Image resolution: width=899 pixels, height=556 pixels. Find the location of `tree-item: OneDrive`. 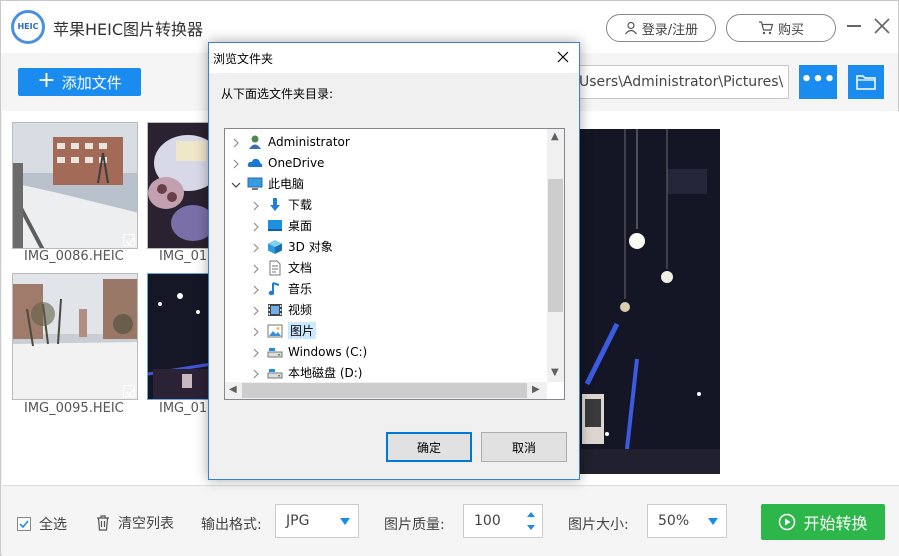

tree-item: OneDrive is located at coordinates (385, 162).